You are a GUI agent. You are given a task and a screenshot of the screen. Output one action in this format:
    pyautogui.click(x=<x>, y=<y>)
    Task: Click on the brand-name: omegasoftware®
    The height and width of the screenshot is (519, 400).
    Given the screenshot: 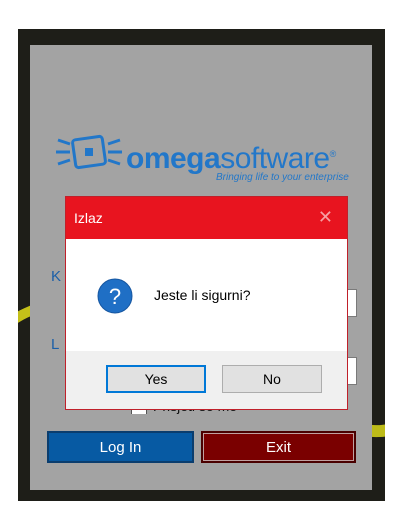 What is the action you would take?
    pyautogui.click(x=231, y=159)
    